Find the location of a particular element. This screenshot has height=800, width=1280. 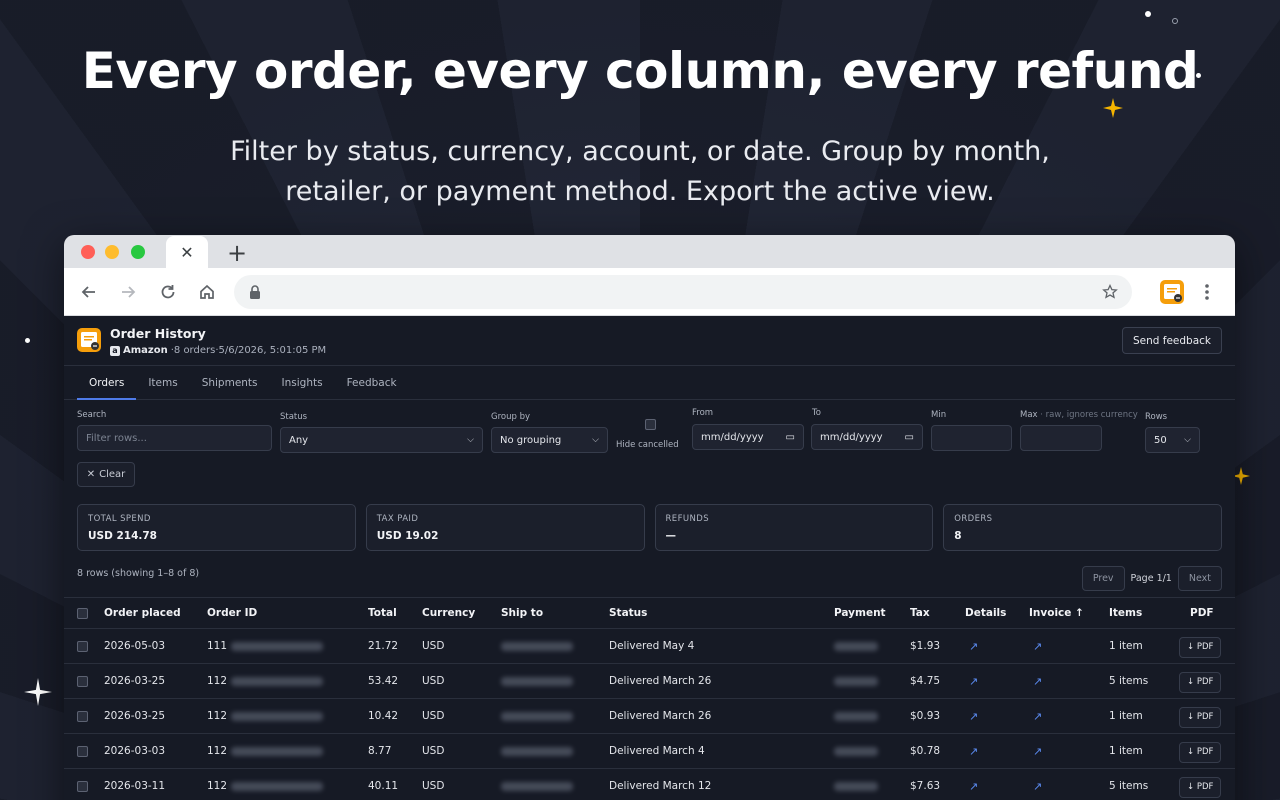

order-status: Delivered March 12 is located at coordinates (660, 786).